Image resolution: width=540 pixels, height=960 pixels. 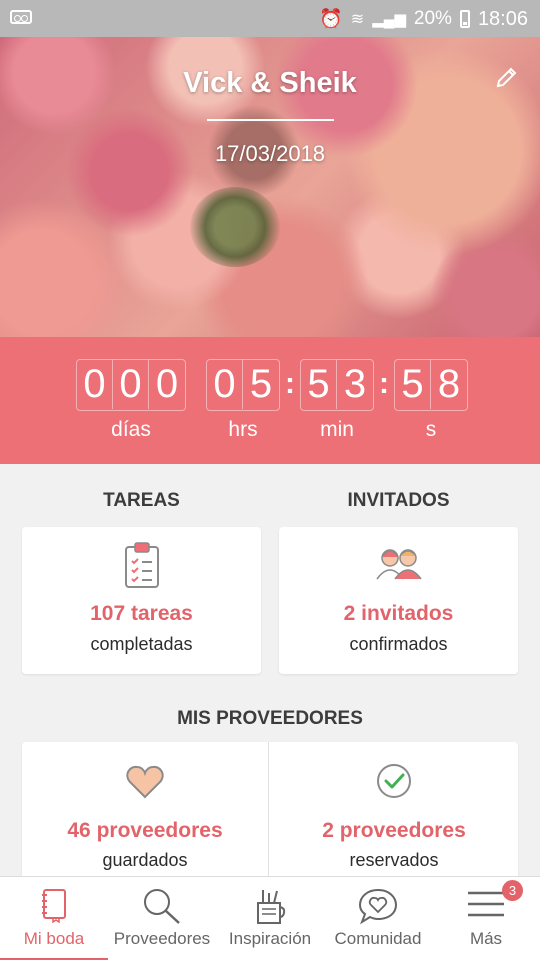 I want to click on countdown-days: 0 0 0 días, so click(x=131, y=400).